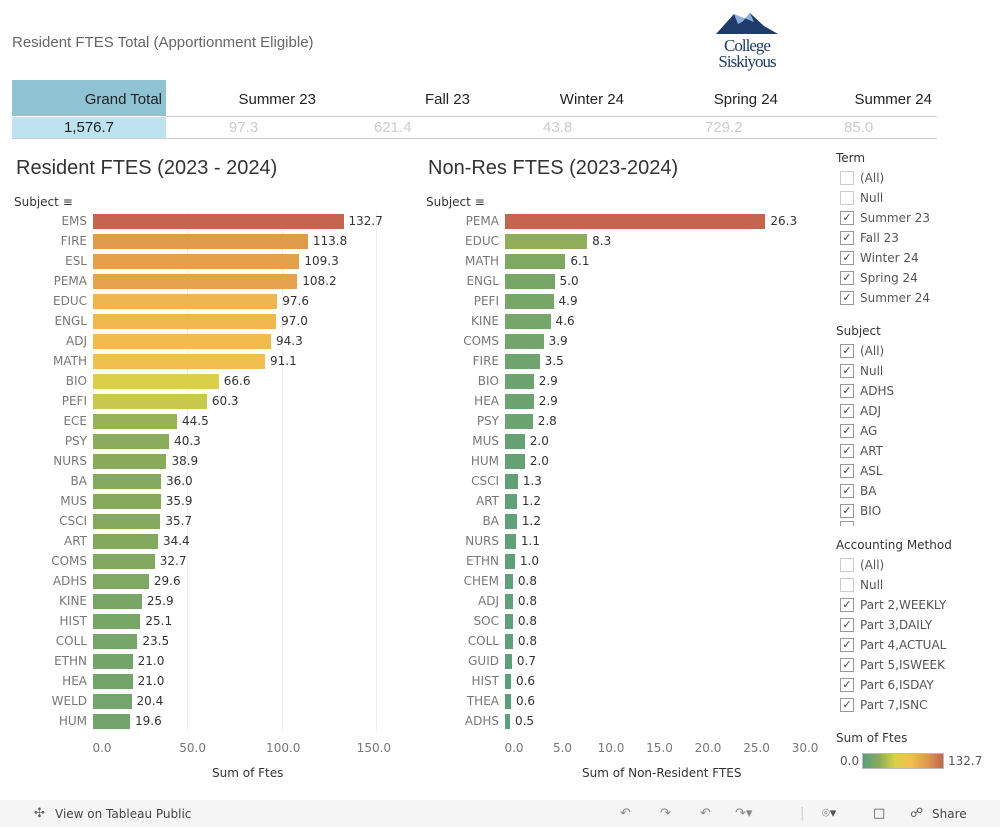  What do you see at coordinates (879, 278) in the screenshot?
I see `filter-option: ✓ Spring 24` at bounding box center [879, 278].